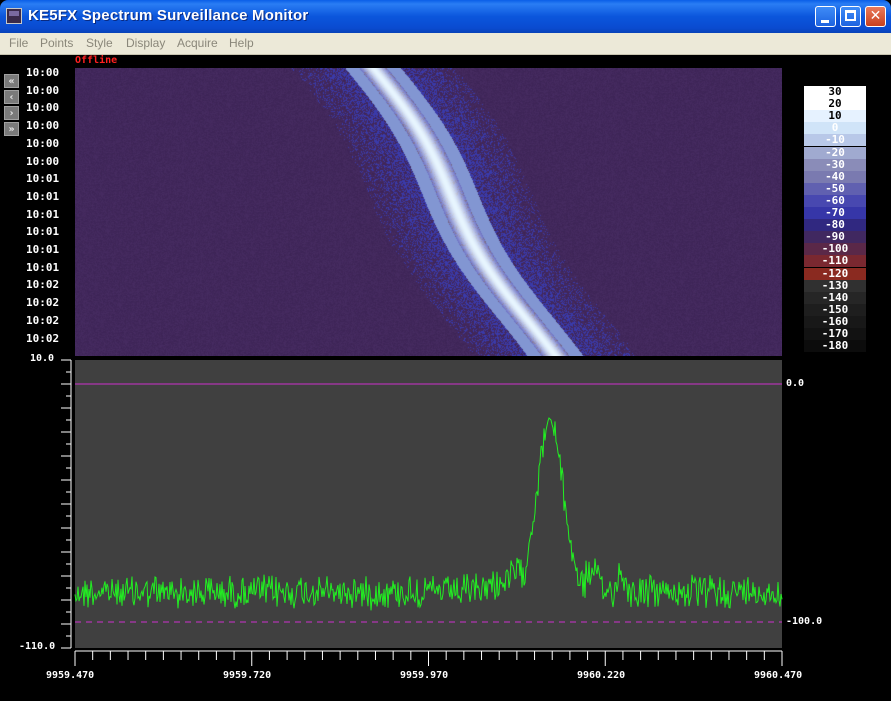  Describe the element at coordinates (601, 675) in the screenshot. I see `x-axis-label-3: 9960.220` at that location.